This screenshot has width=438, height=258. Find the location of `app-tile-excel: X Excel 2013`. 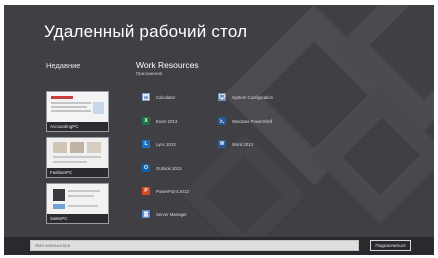

app-tile-excel: X Excel 2013 is located at coordinates (159, 121).